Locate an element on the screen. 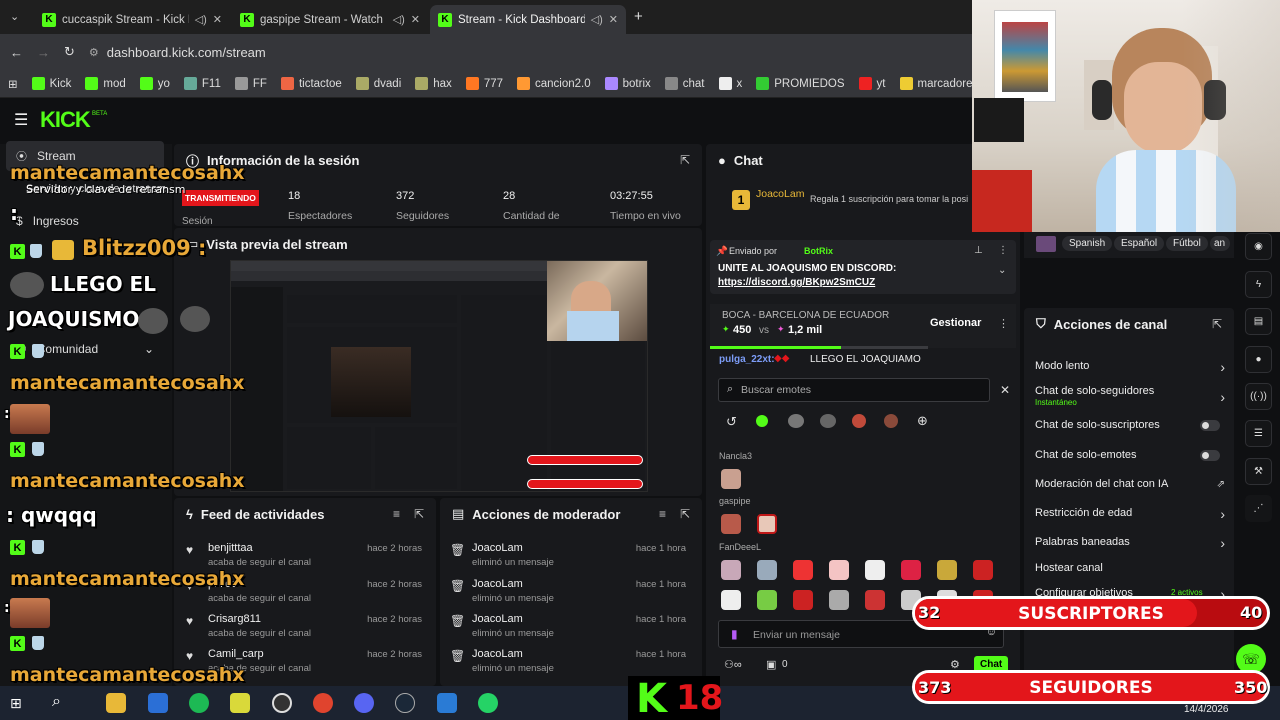 The height and width of the screenshot is (720, 1280). emote-search-input: ⌕ Buscar emotes is located at coordinates (854, 390).